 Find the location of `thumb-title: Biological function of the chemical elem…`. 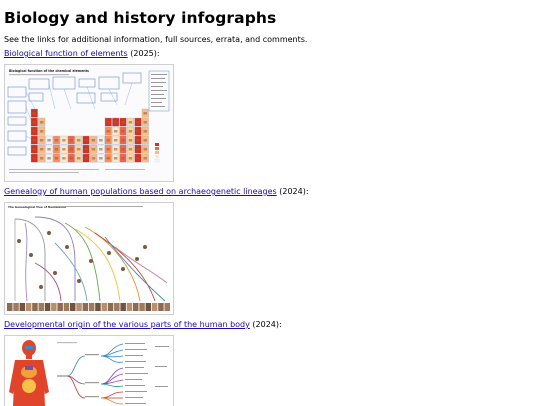

thumb-title: Biological function of the chemical elem… is located at coordinates (49, 71).